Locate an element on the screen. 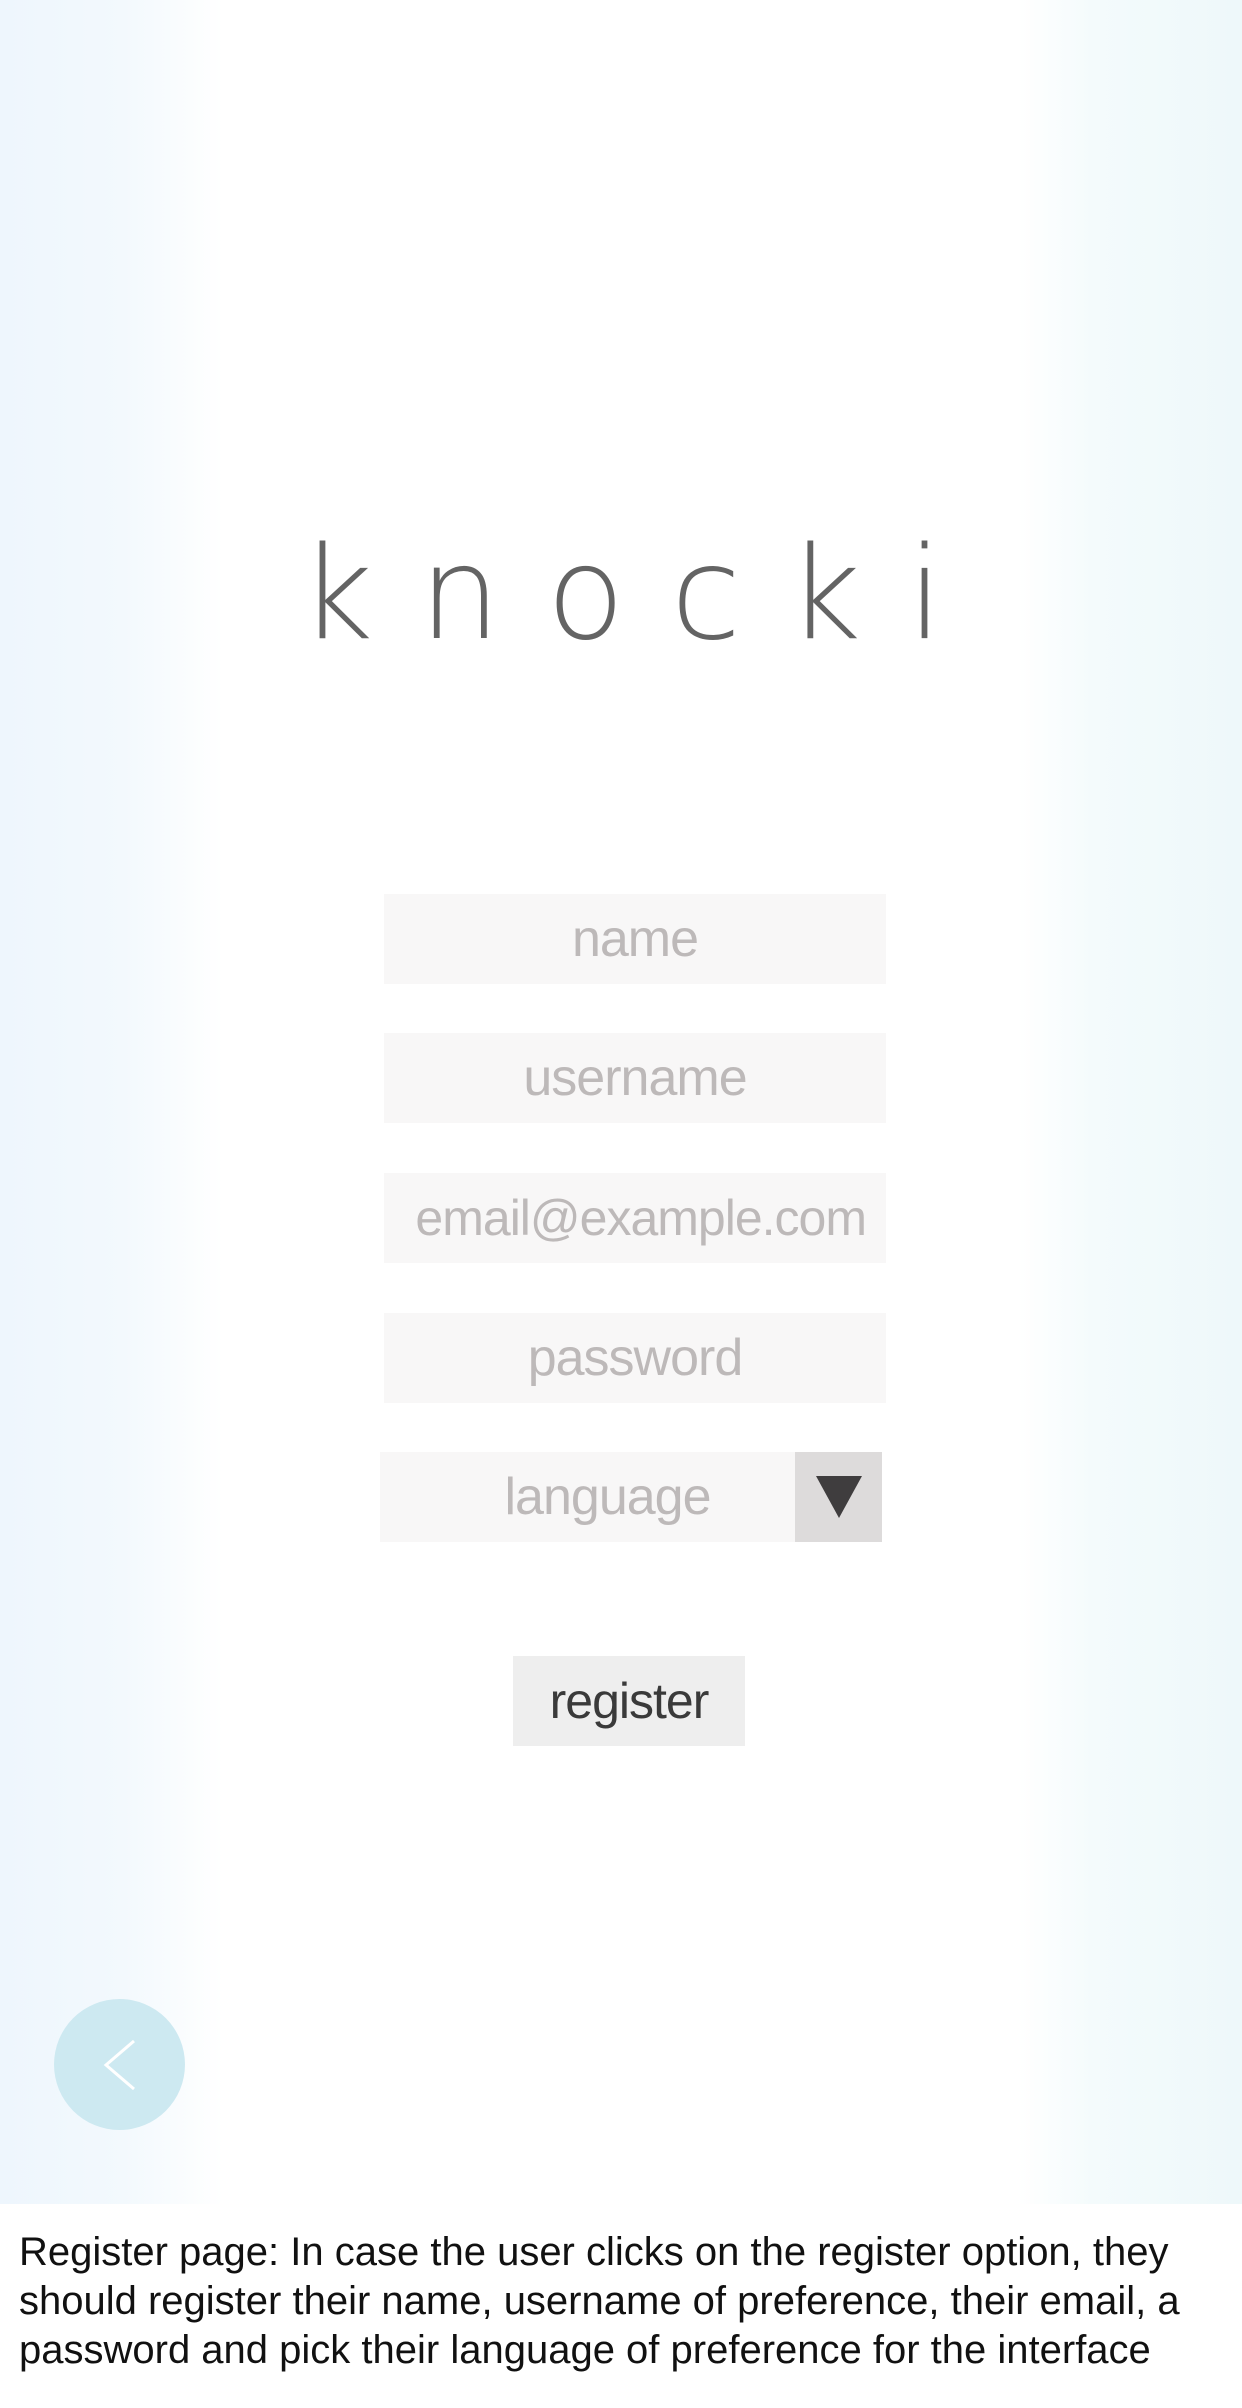 This screenshot has width=1242, height=2408. language-select: language is located at coordinates (631, 1497).